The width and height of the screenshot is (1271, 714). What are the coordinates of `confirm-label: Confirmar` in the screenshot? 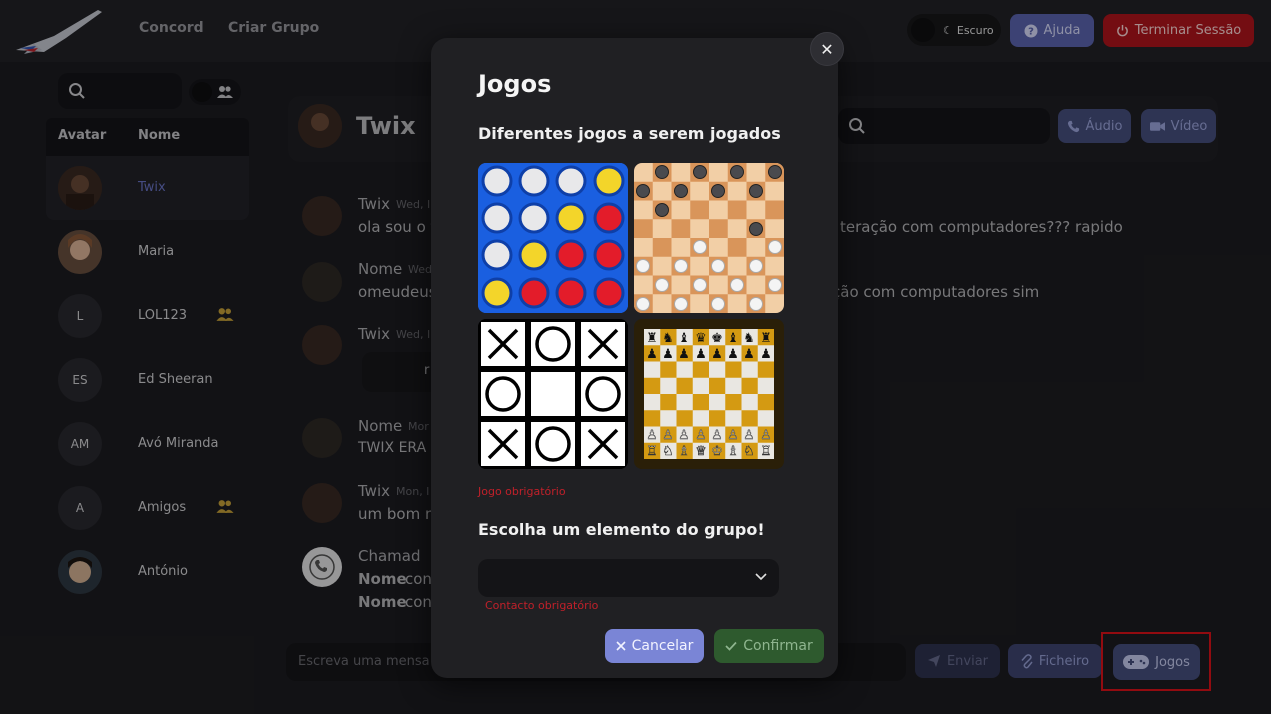 It's located at (778, 646).